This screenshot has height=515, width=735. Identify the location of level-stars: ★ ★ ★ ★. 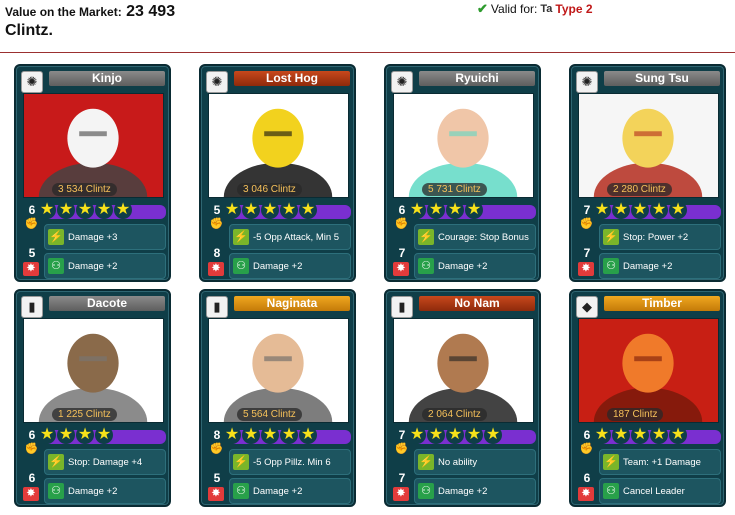
(75, 435).